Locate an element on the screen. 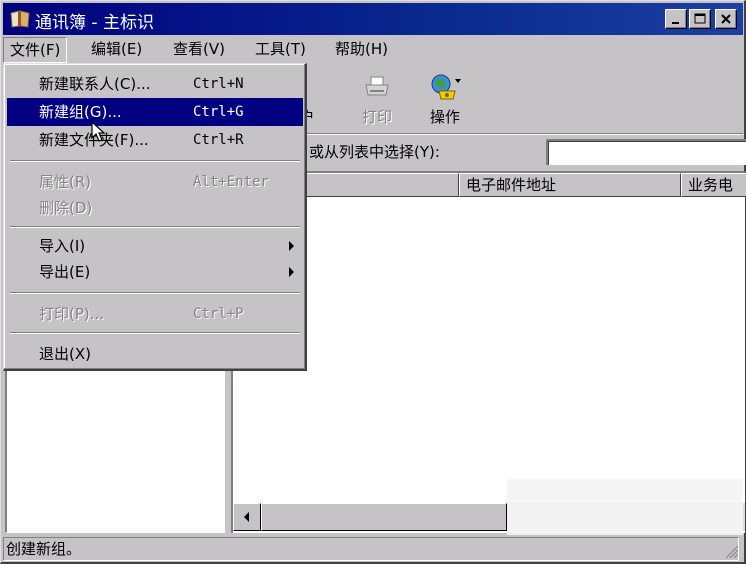 The image size is (746, 564). maximize-icon is located at coordinates (700, 18).